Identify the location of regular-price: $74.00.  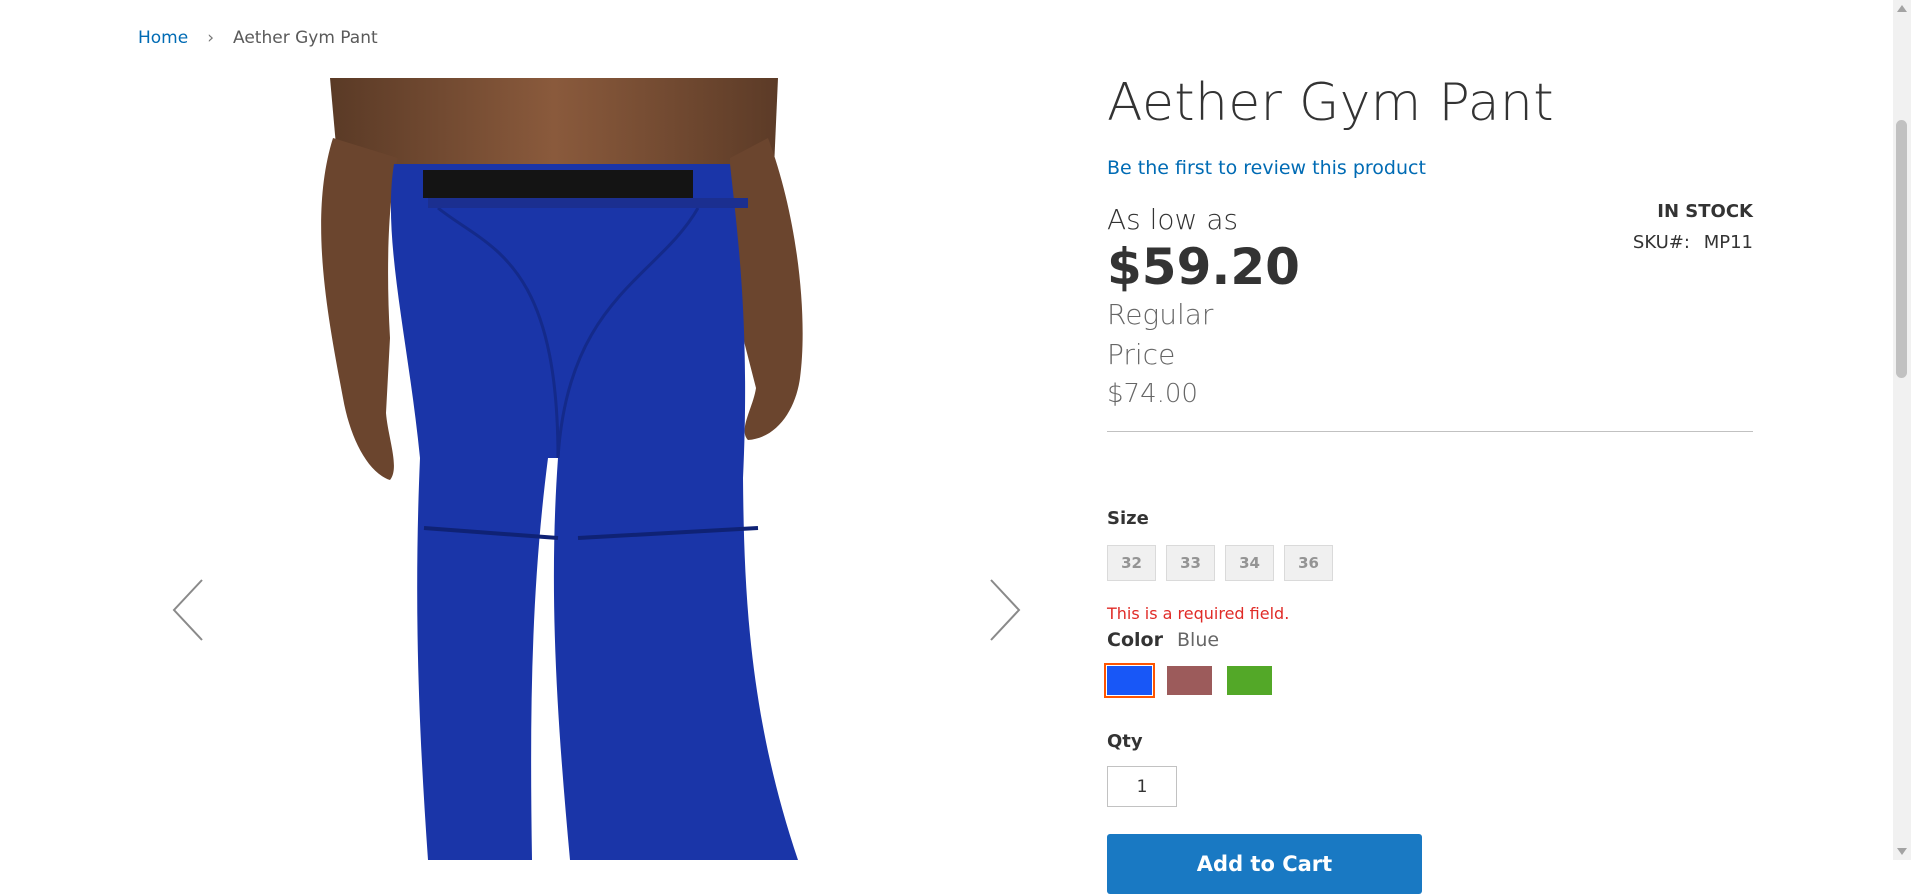
(1152, 394).